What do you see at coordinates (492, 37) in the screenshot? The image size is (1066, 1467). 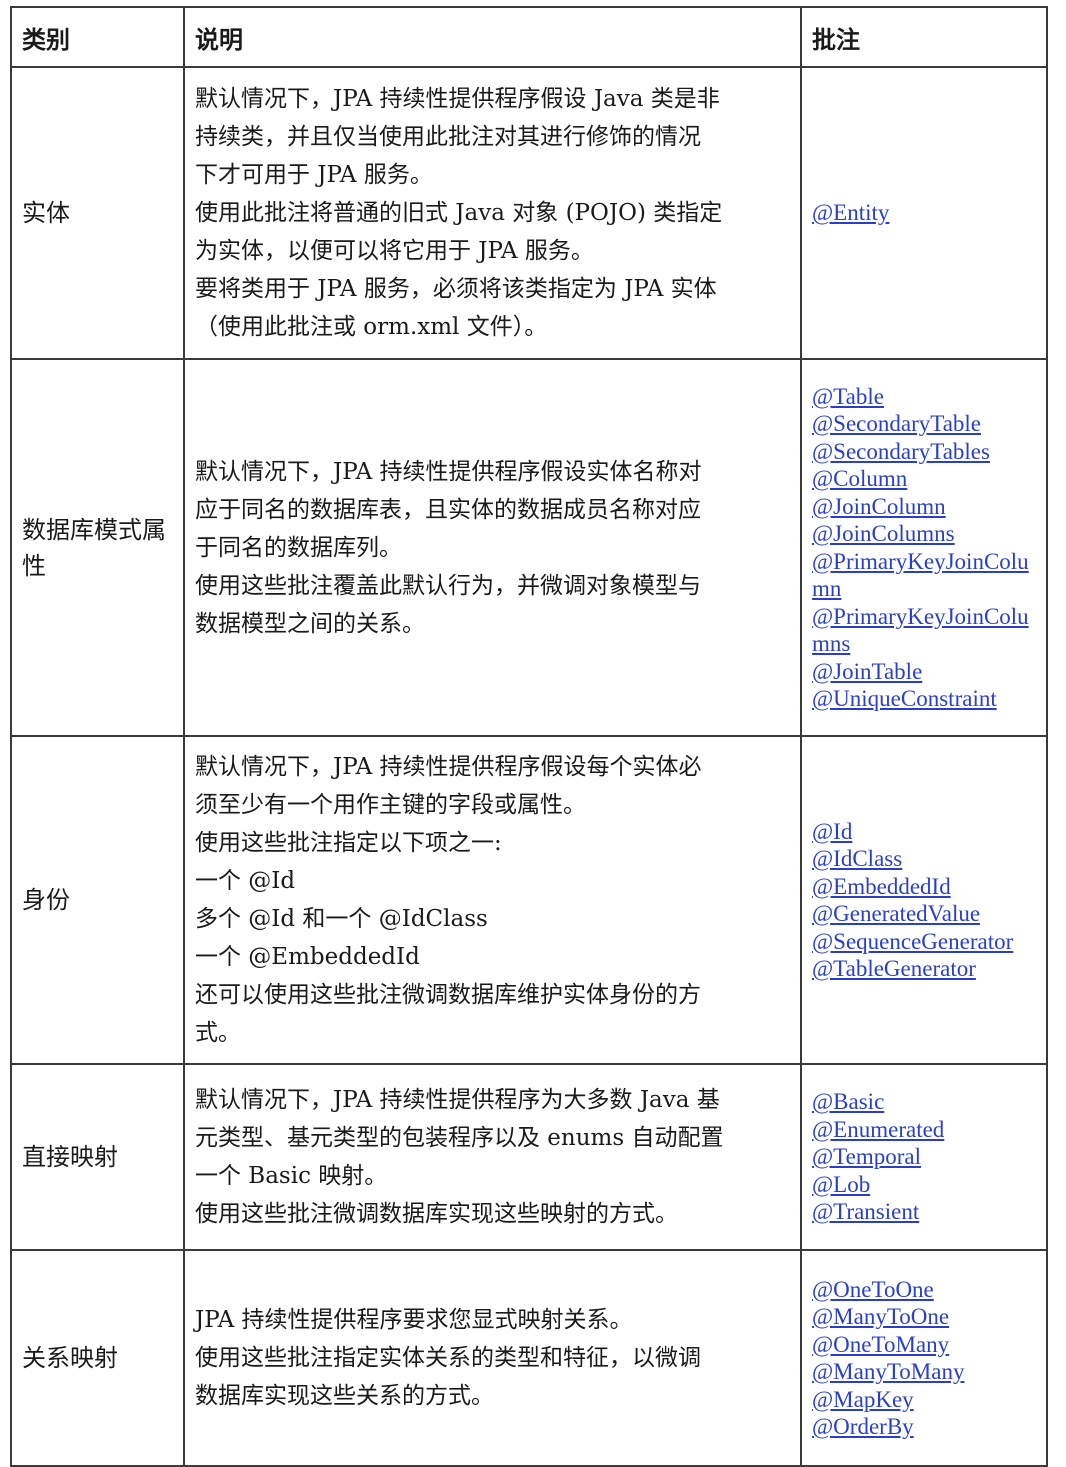 I see `header-description: 说明` at bounding box center [492, 37].